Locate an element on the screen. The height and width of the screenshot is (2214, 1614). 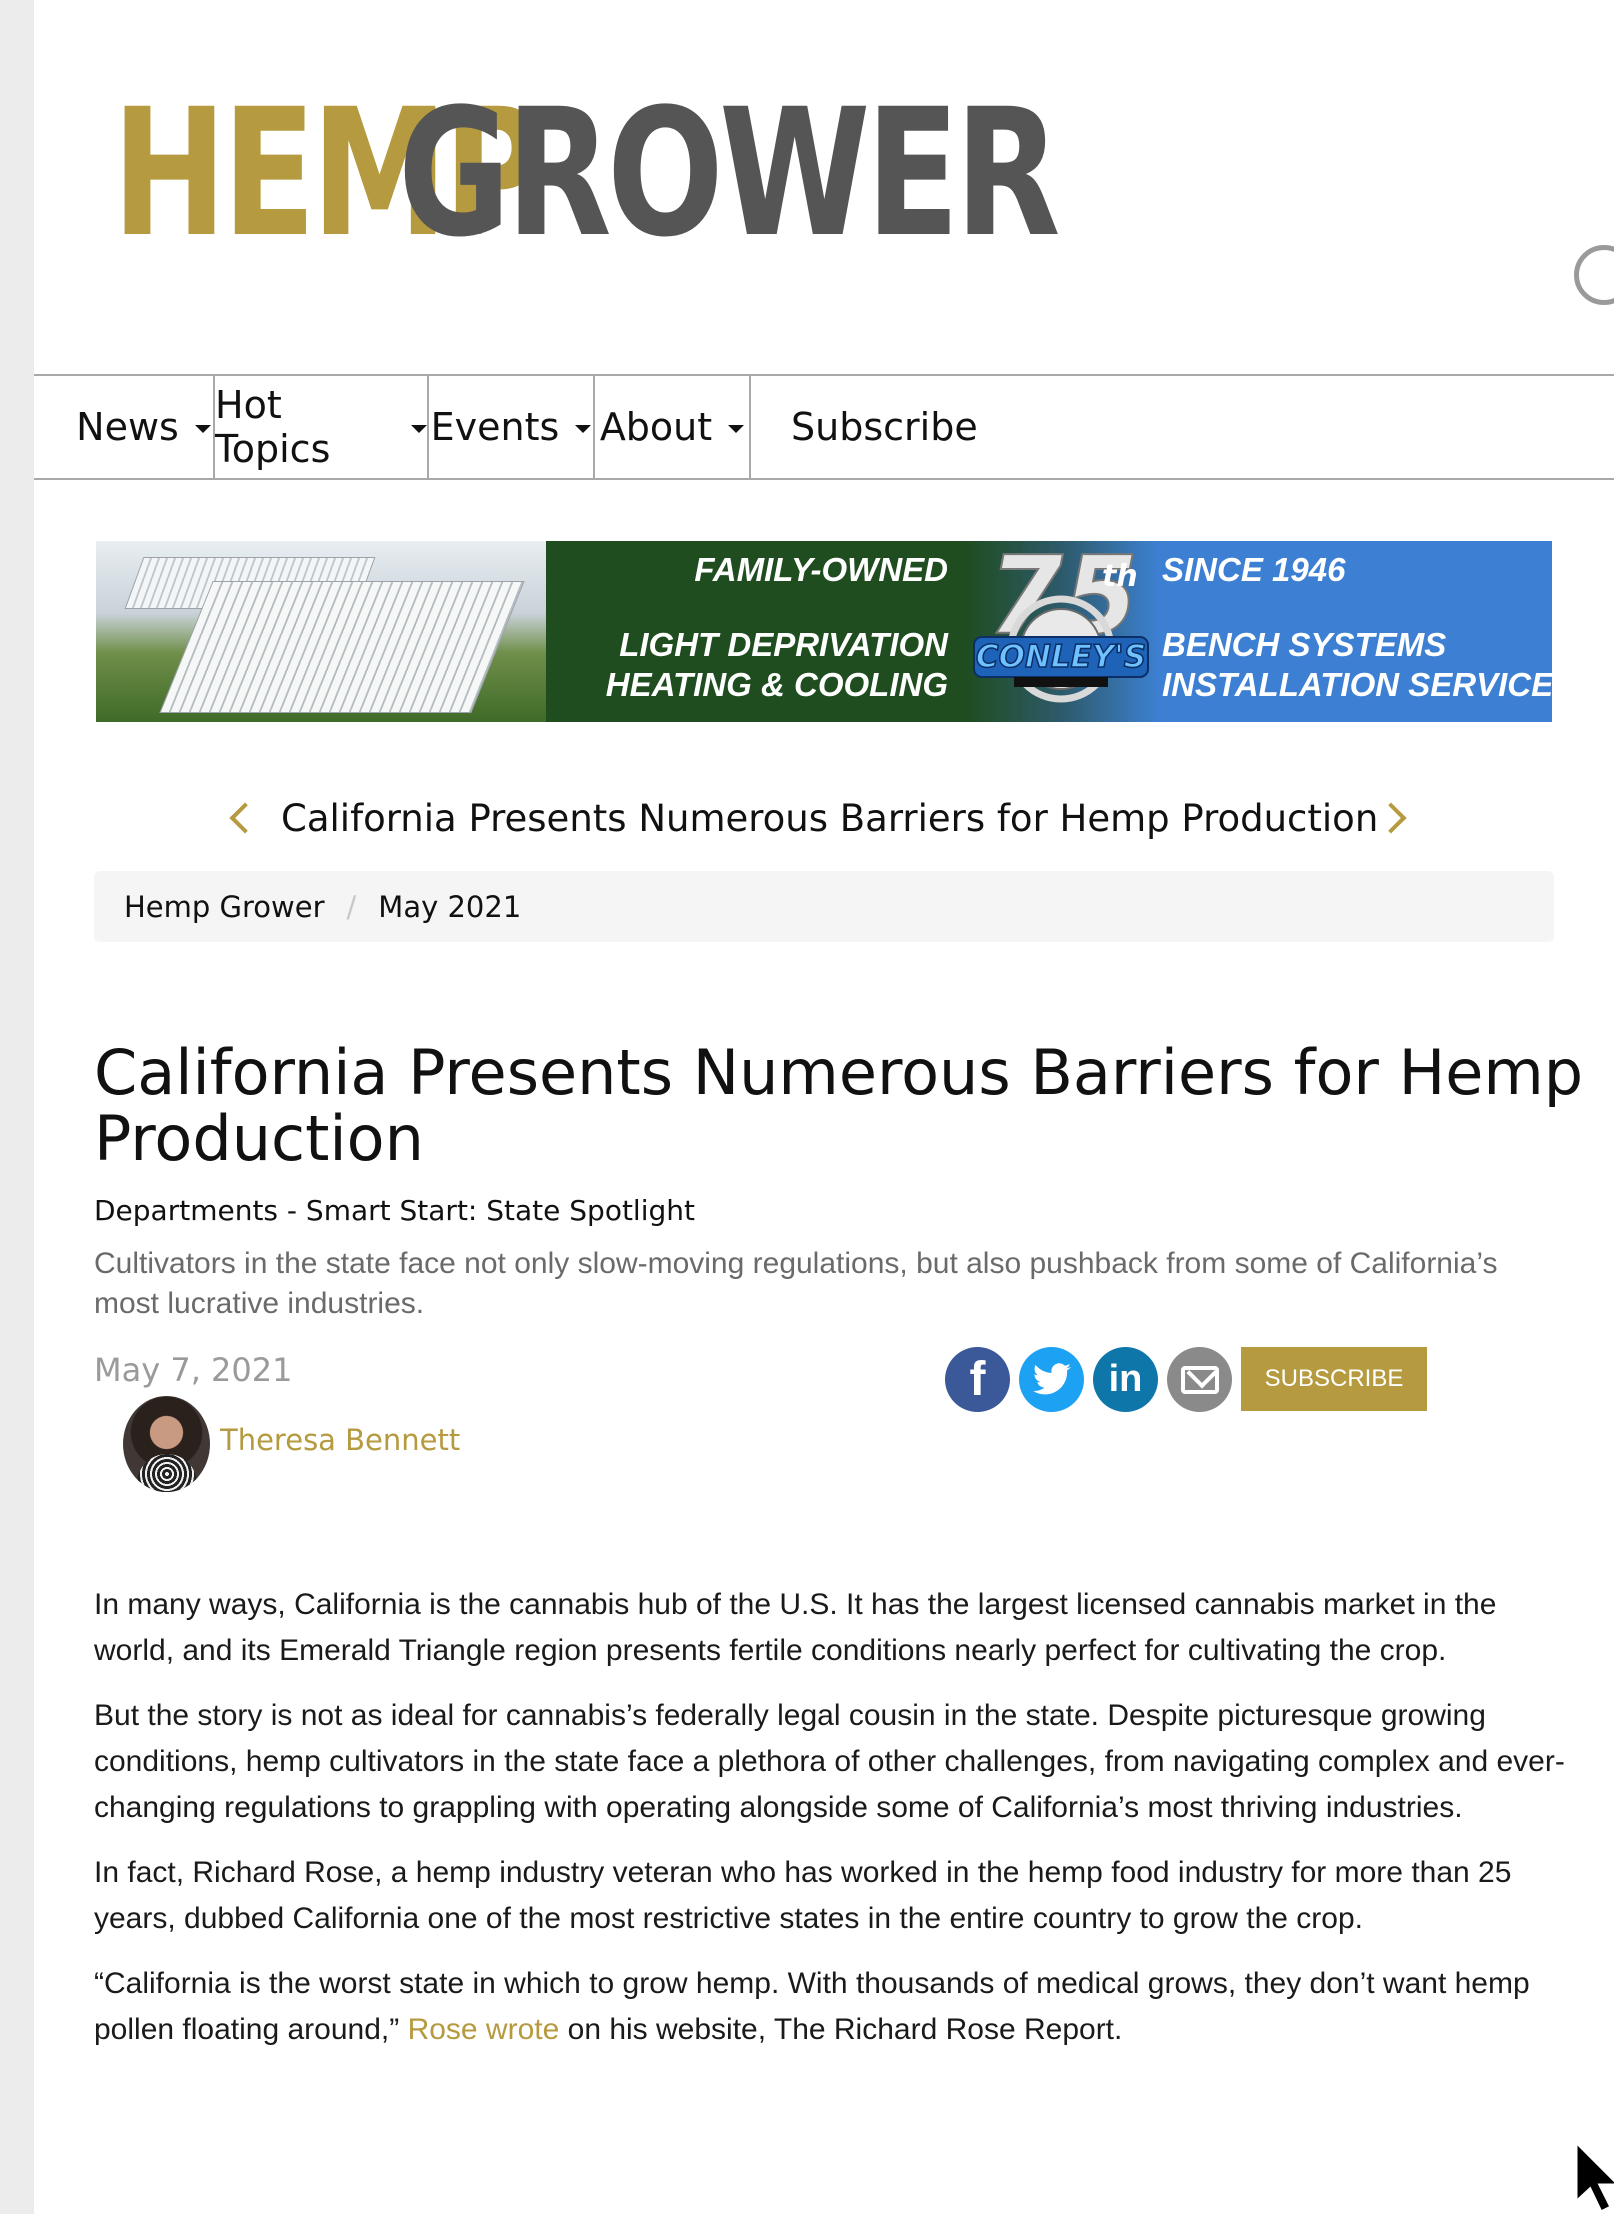
twitter-share-icon is located at coordinates (1051, 1379).